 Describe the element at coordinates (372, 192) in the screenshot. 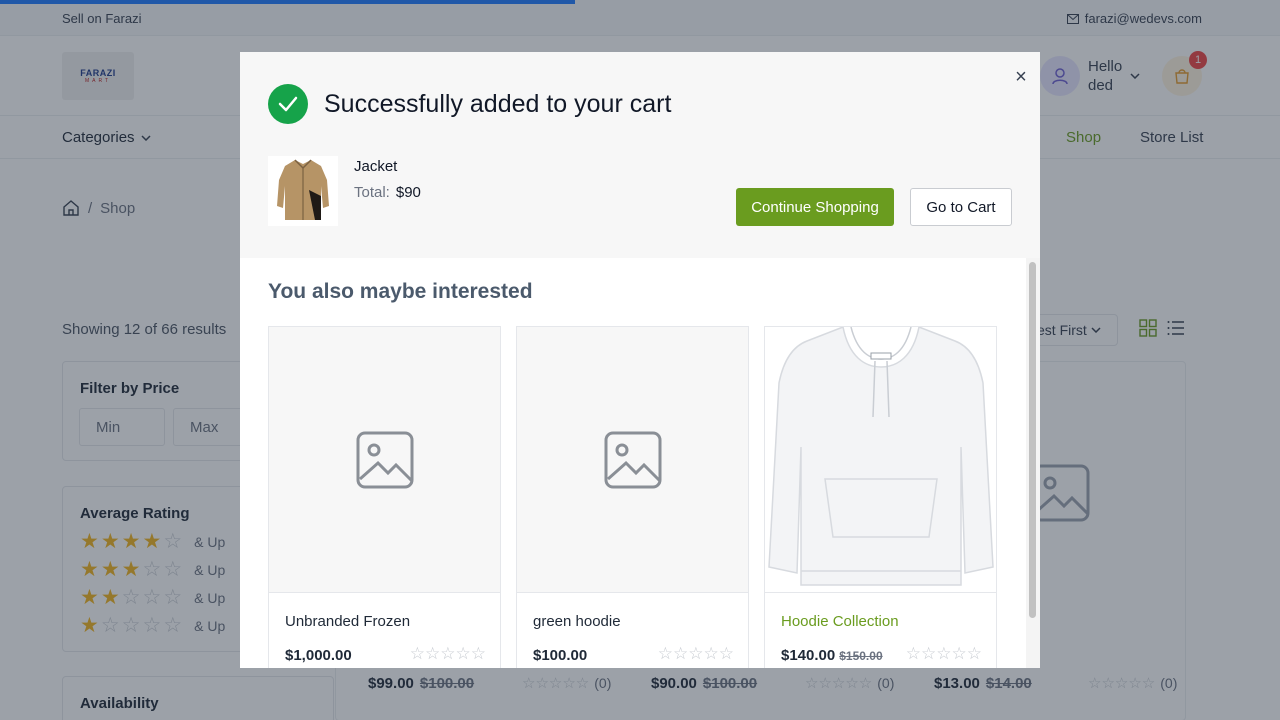

I see `total-label: Total:` at that location.